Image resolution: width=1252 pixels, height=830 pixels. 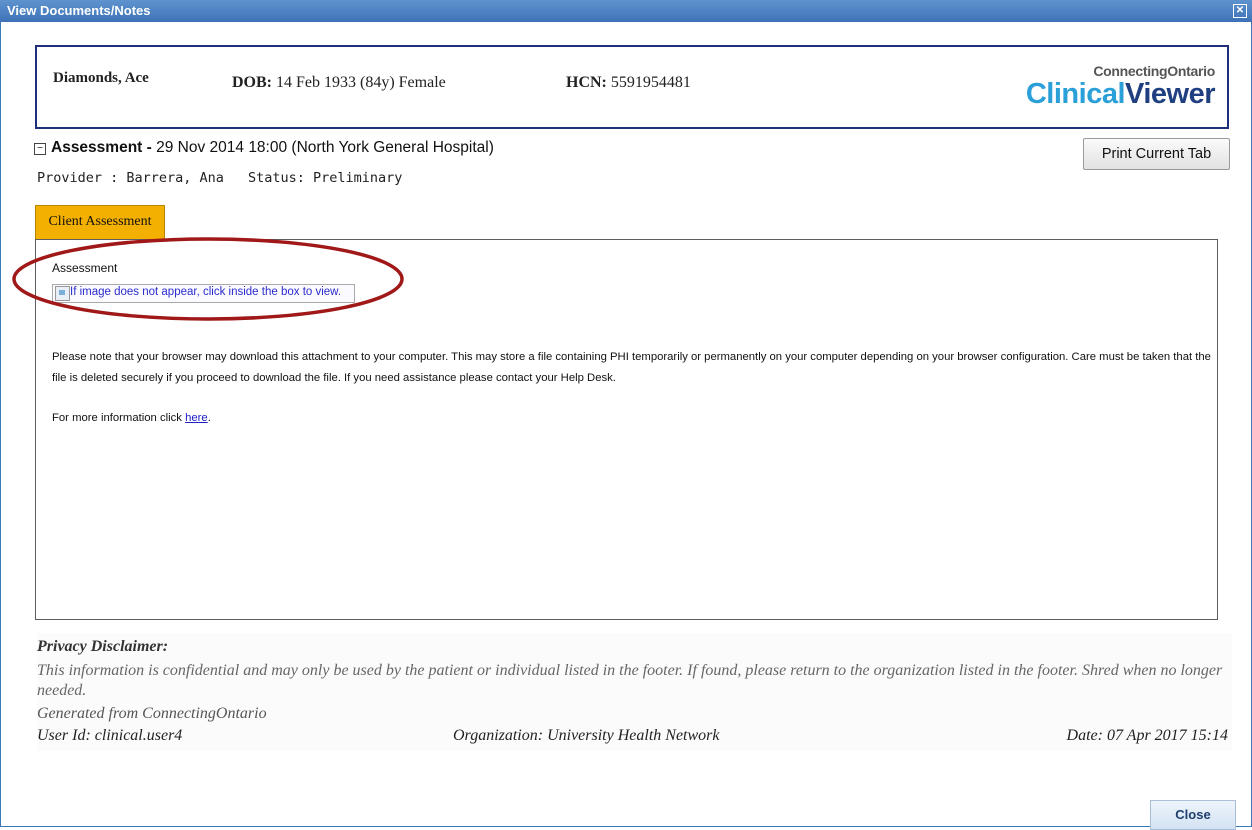 What do you see at coordinates (104, 147) in the screenshot?
I see `document-heading-title: Assessment -` at bounding box center [104, 147].